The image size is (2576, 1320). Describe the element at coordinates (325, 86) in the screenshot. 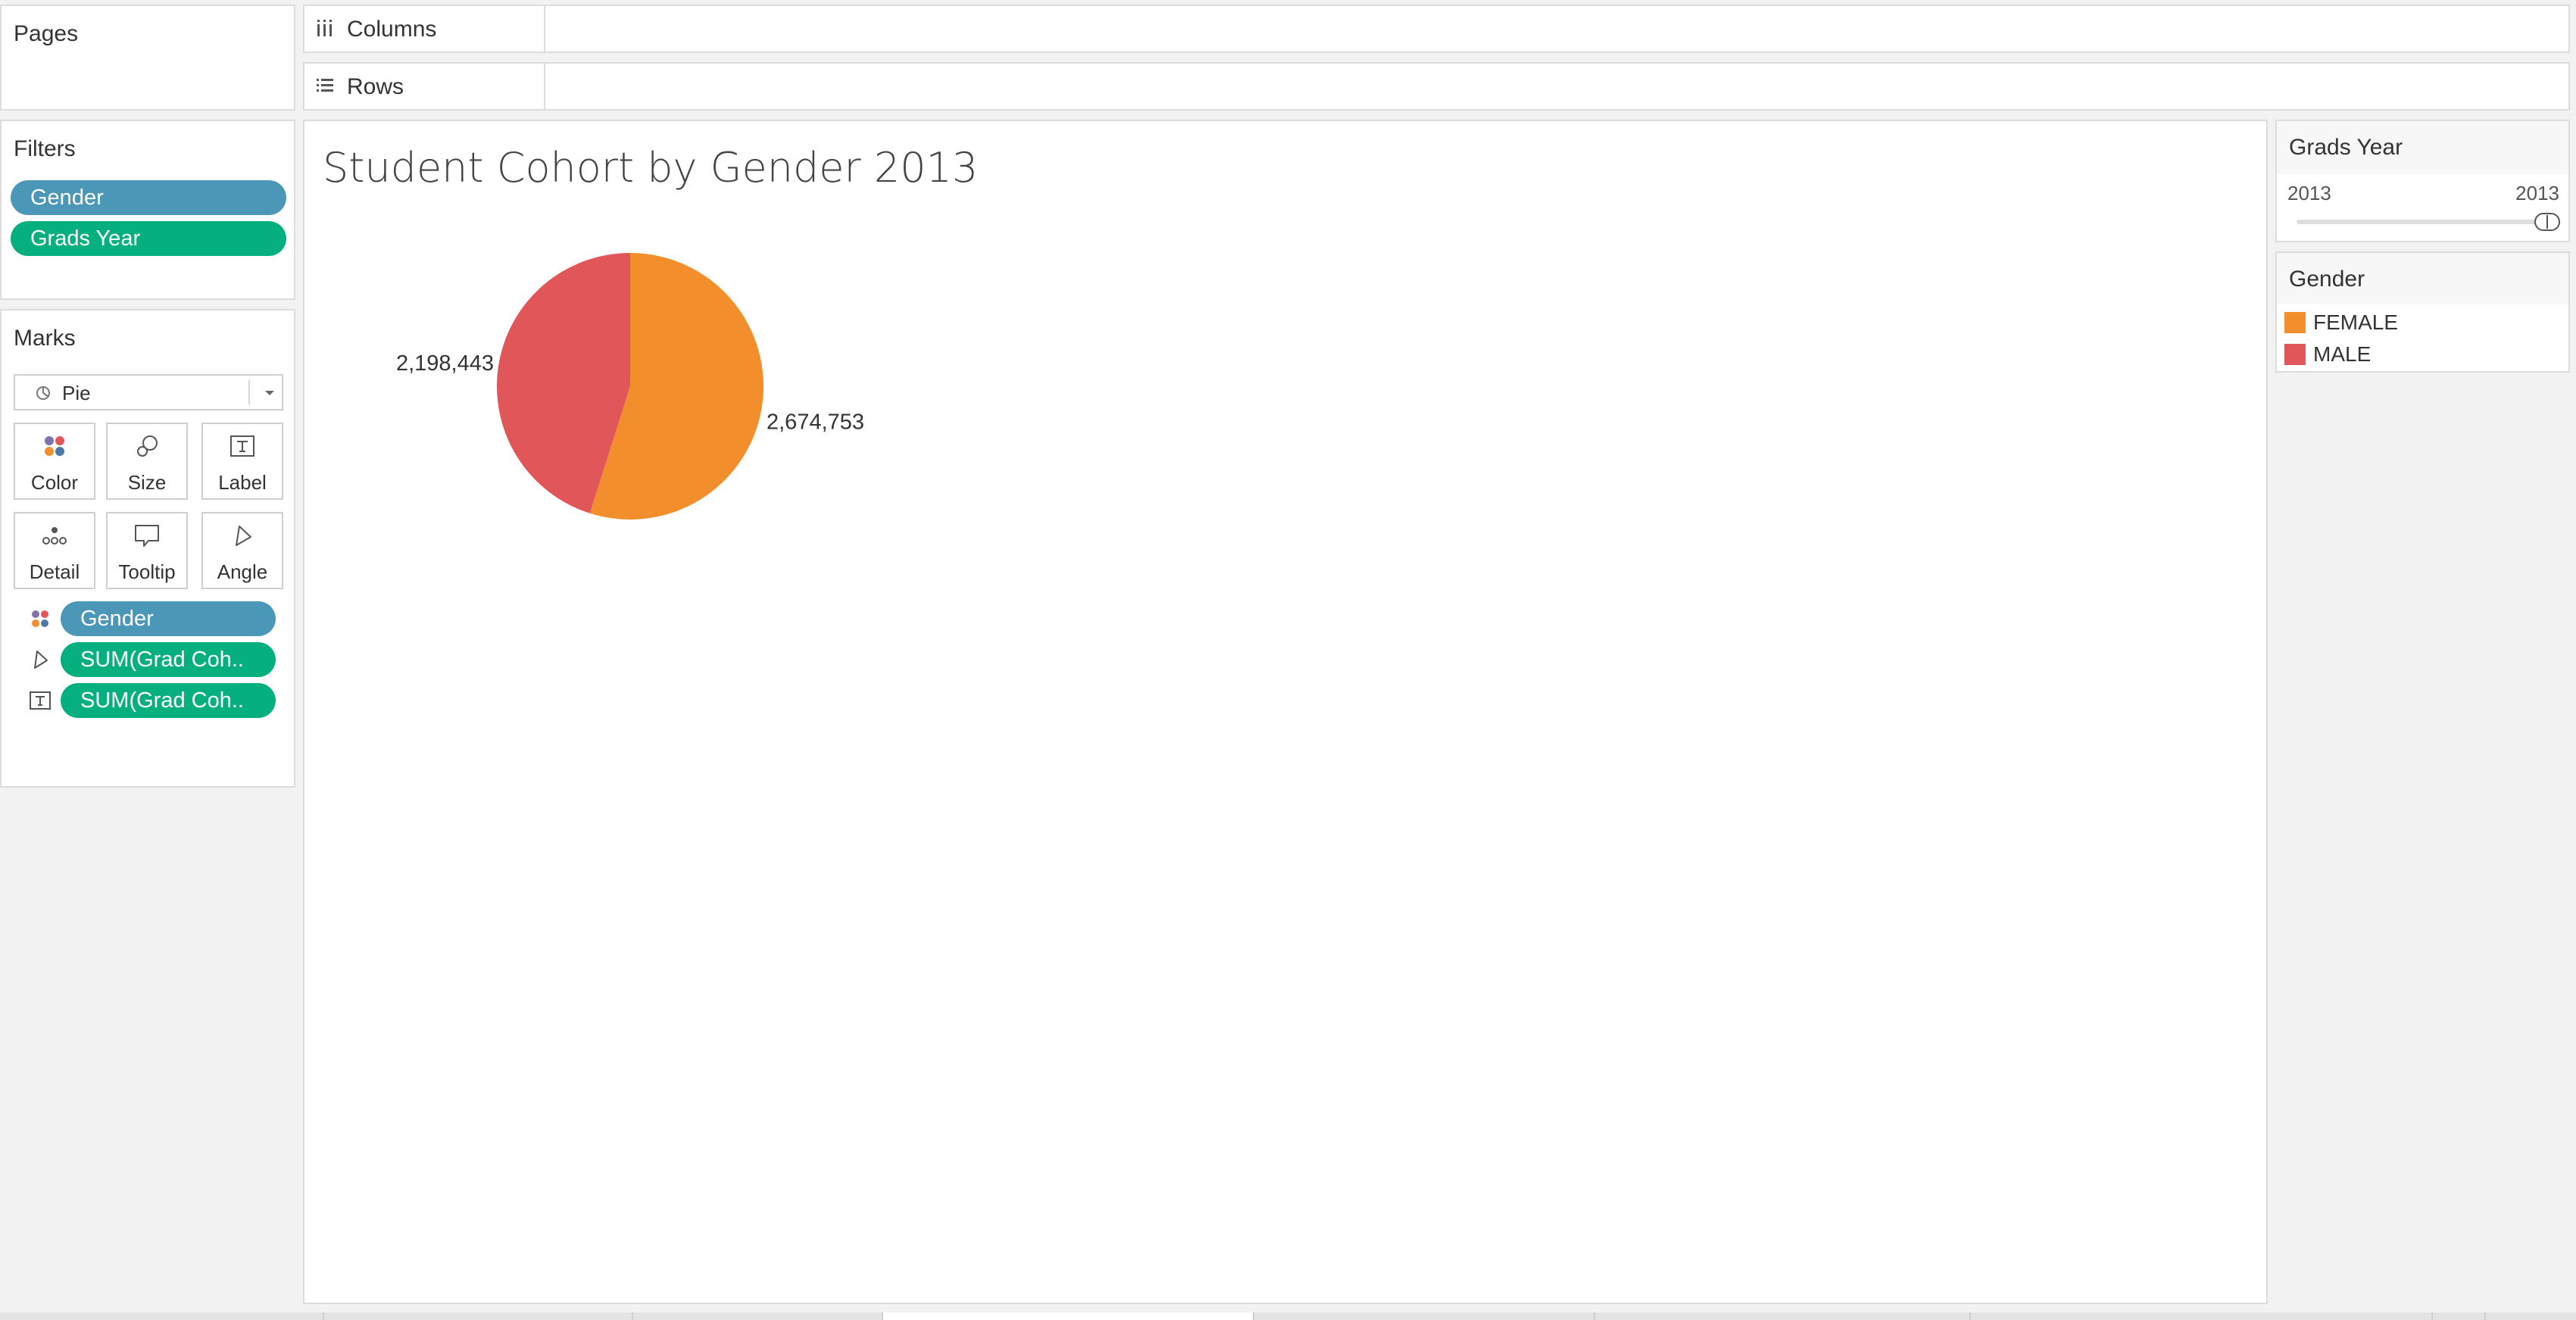

I see `rows-icon` at that location.